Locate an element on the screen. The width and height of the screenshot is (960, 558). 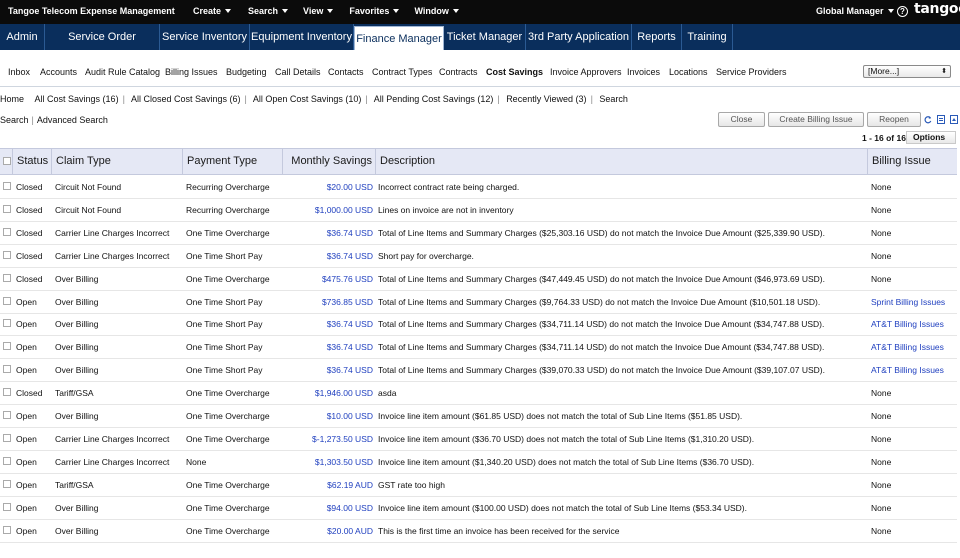
close-button: Close is located at coordinates (741, 119).